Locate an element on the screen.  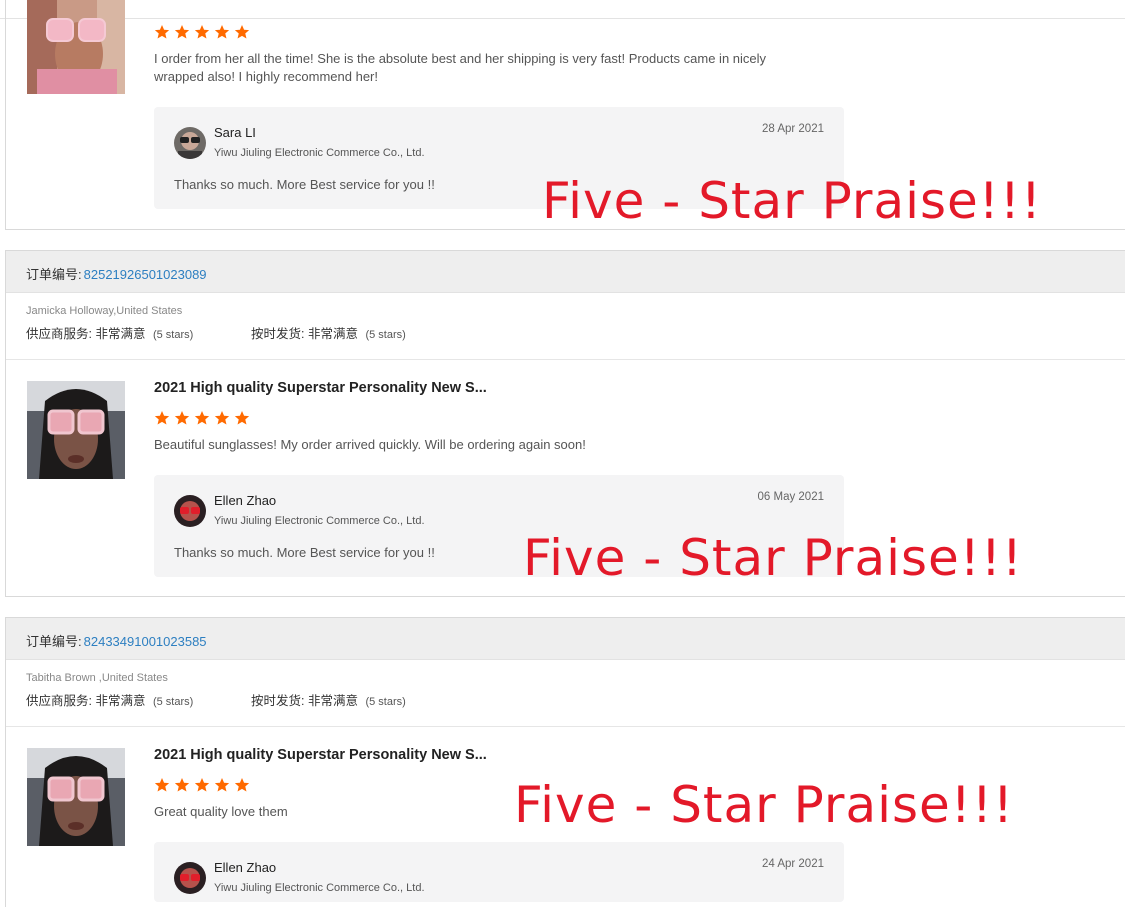
reply-date: 06 May 2021 is located at coordinates (791, 497).